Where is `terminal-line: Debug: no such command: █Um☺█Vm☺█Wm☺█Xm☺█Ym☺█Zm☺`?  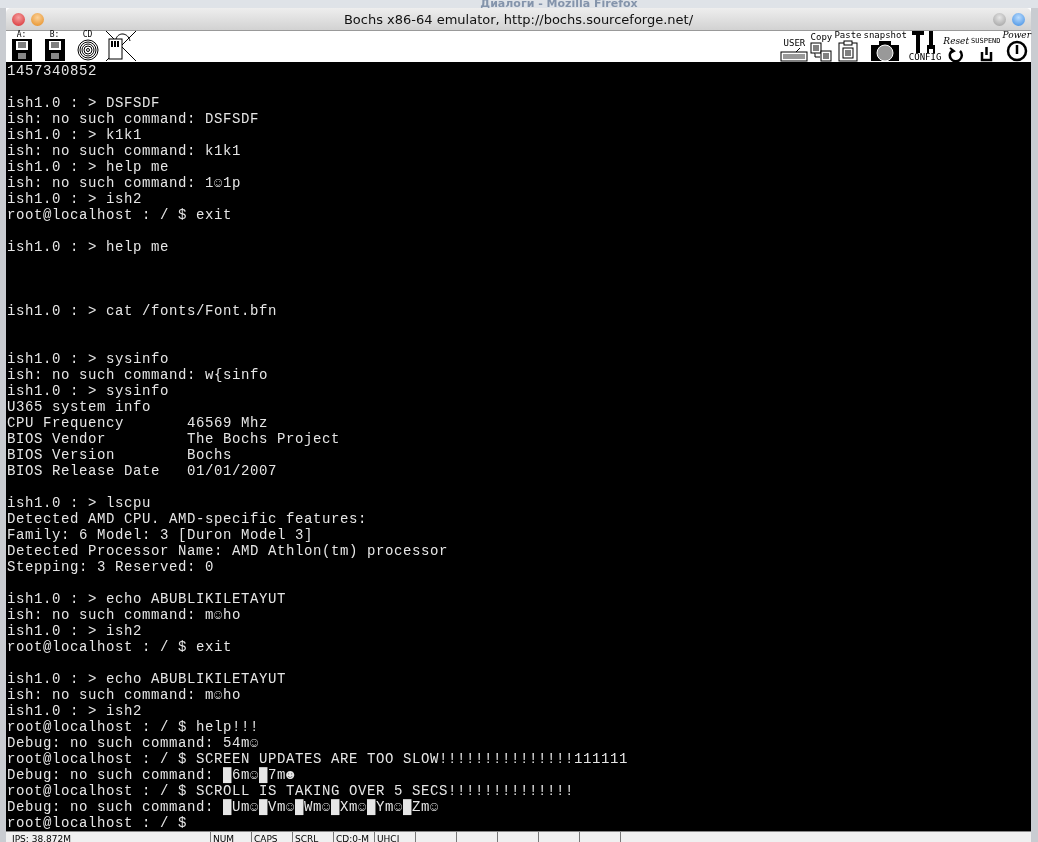 terminal-line: Debug: no such command: █Um☺█Vm☺█Wm☺█Xm☺█Ym☺█Zm☺ is located at coordinates (224, 807).